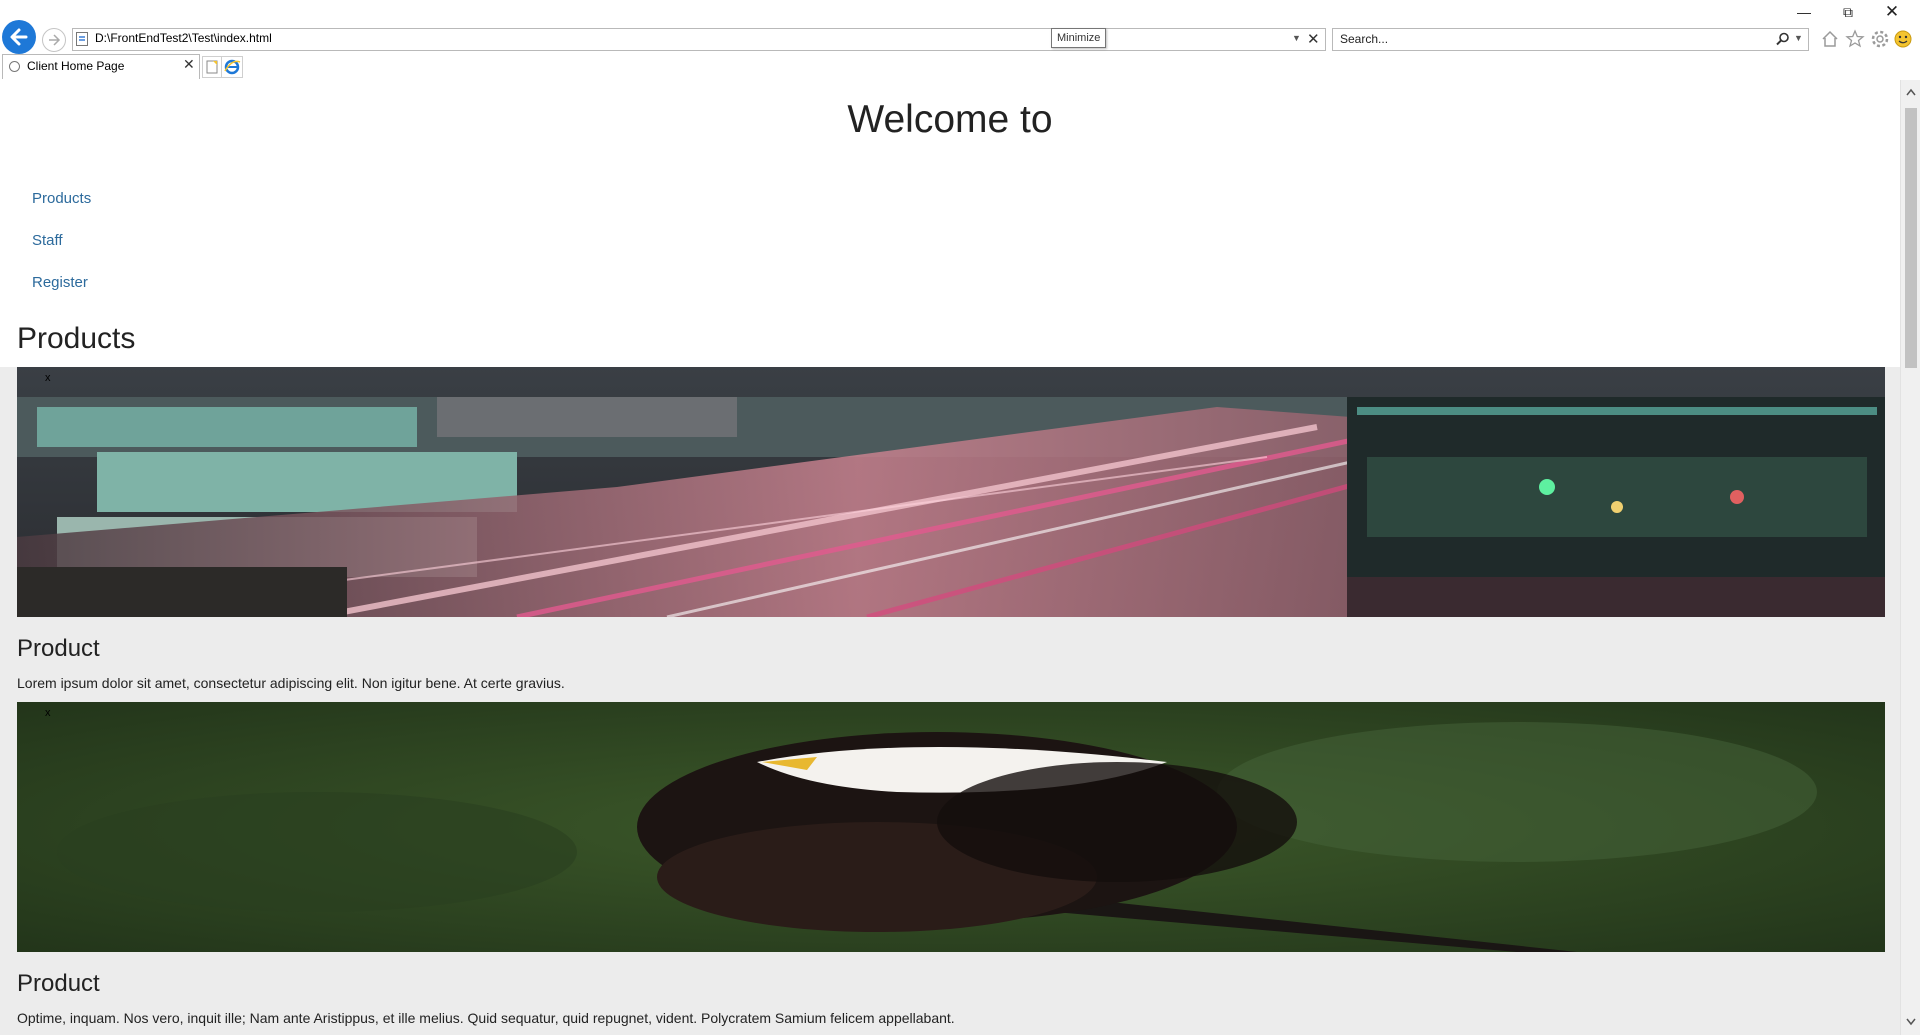 The image size is (1920, 1035). Describe the element at coordinates (1910, 557) in the screenshot. I see `vertical-scrollbar` at that location.